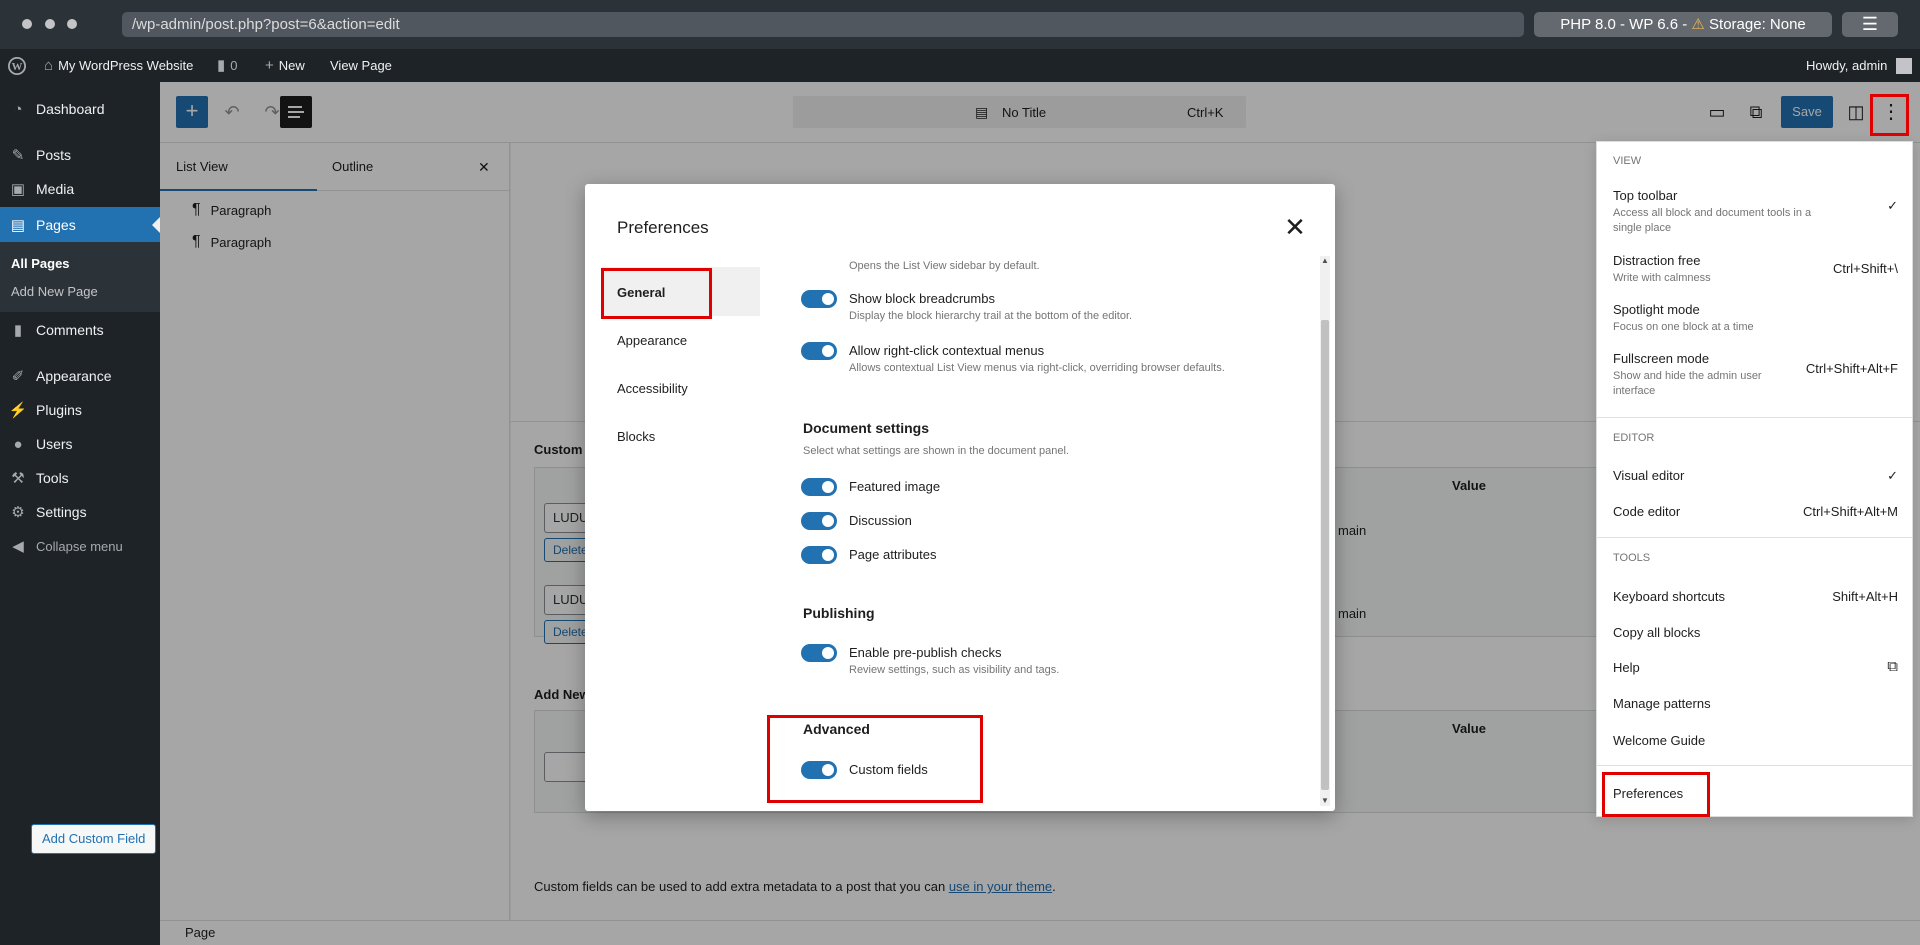 The width and height of the screenshot is (1920, 945). I want to click on sidebar-item-label: Settings, so click(61, 512).